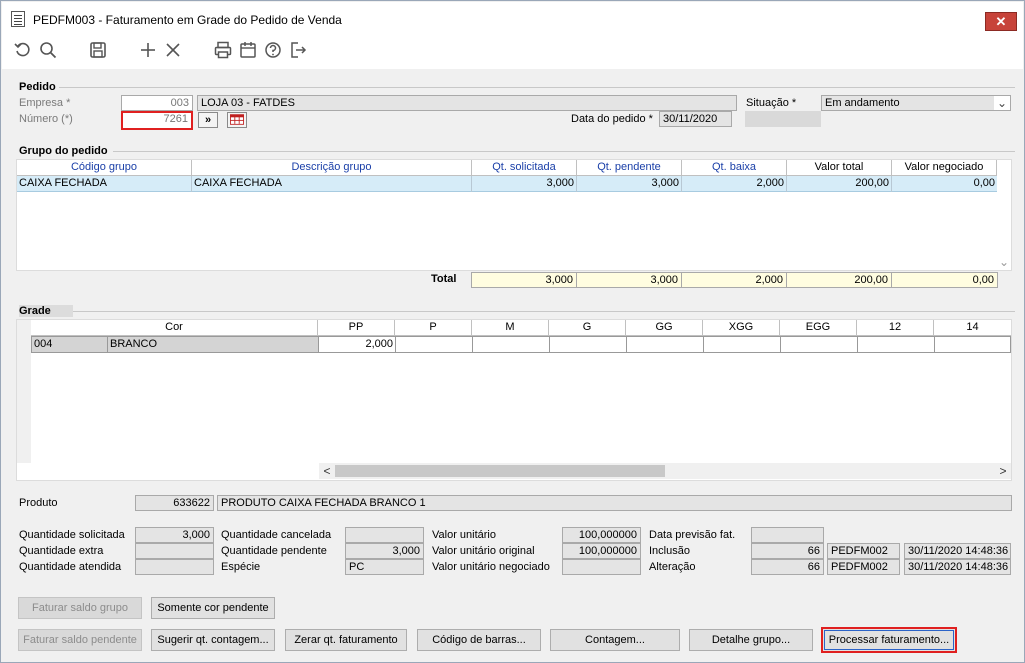 The height and width of the screenshot is (663, 1025). Describe the element at coordinates (818, 328) in the screenshot. I see `col-egg: EGG` at that location.